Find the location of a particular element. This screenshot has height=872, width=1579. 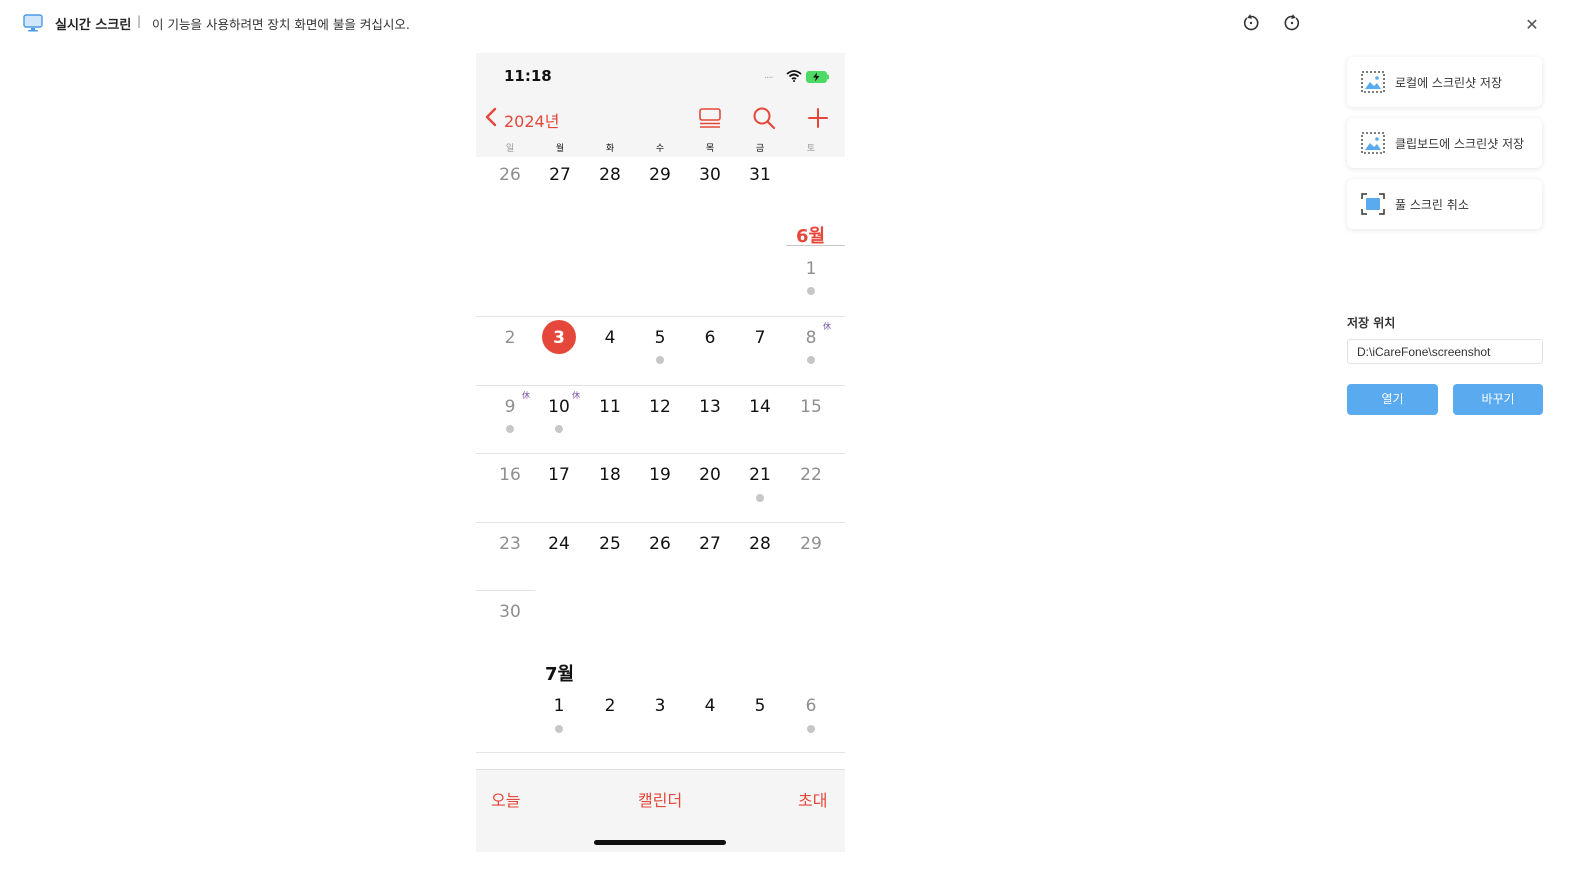

add-event-icon is located at coordinates (818, 120).